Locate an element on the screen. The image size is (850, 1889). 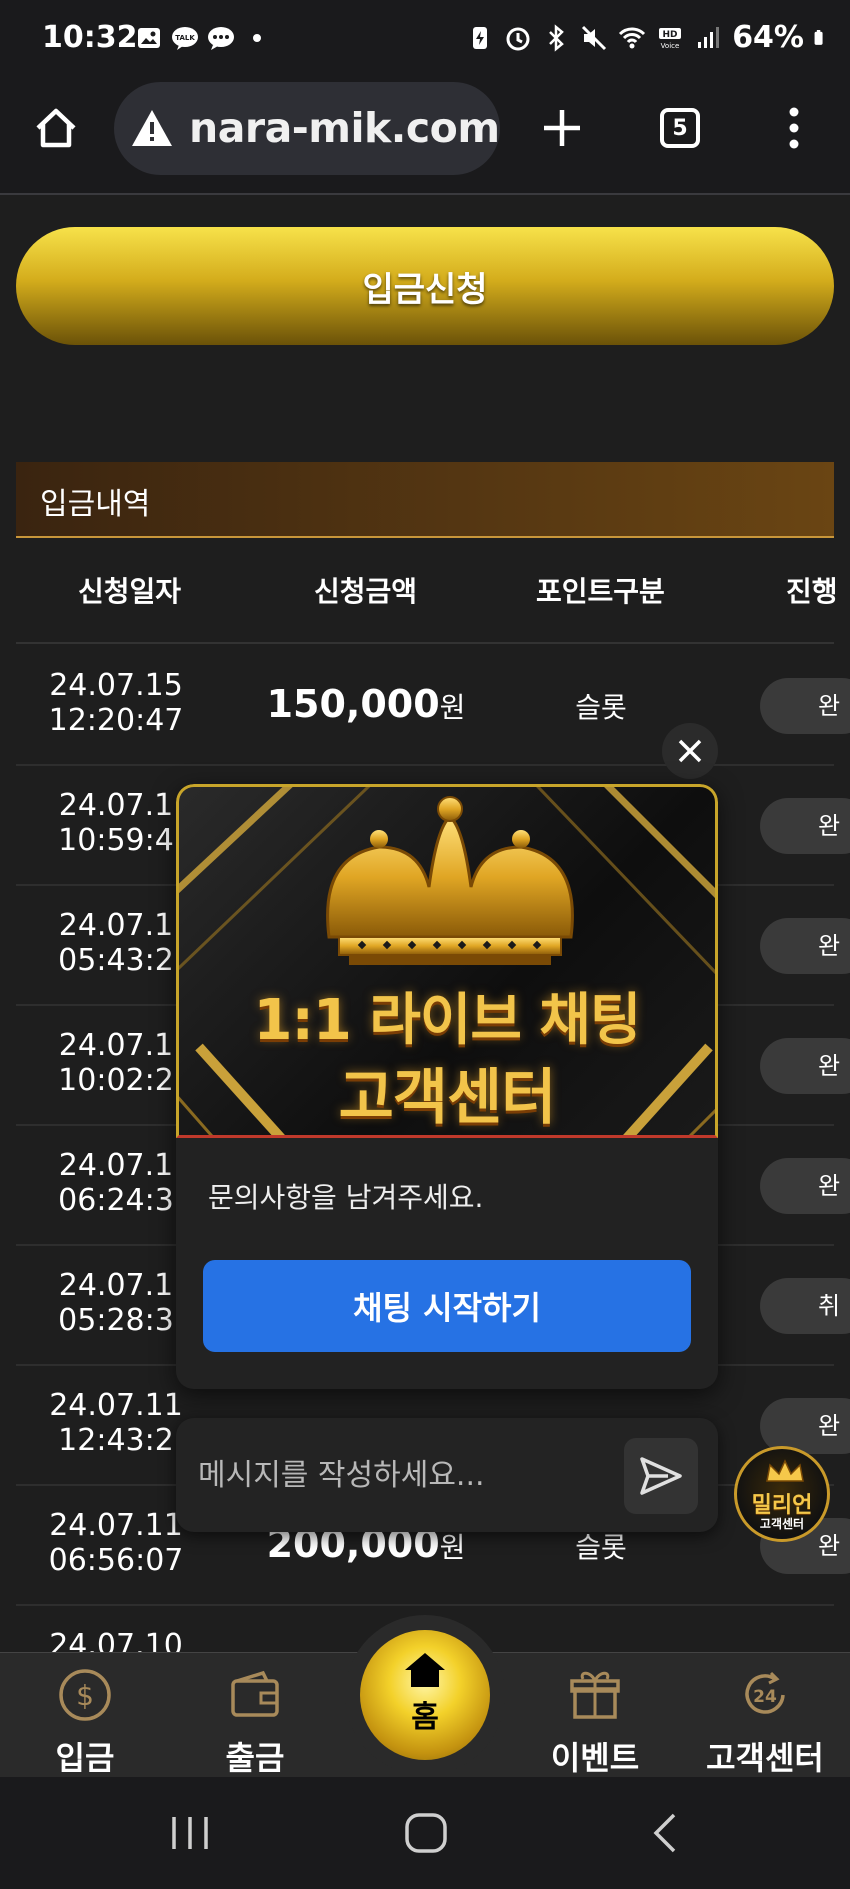
signal-icon is located at coordinates (709, 37).